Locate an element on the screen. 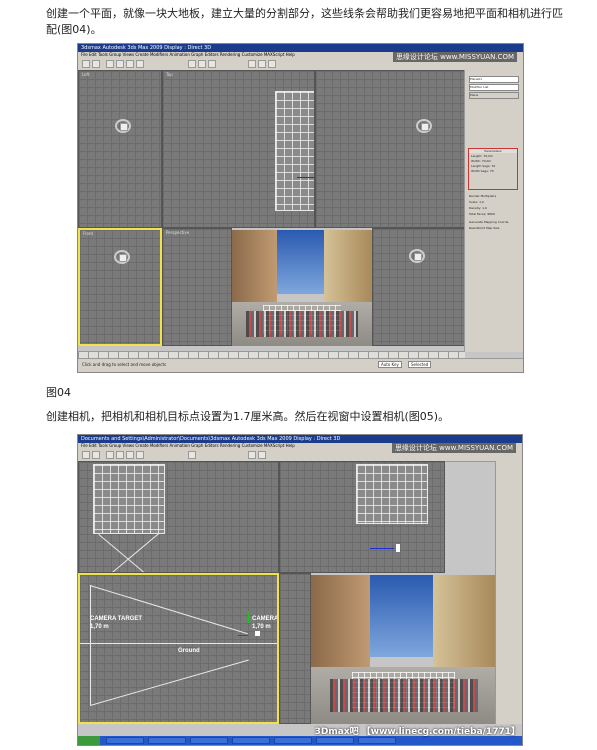 This screenshot has width=597, height=750. viewport-front is located at coordinates (362, 517).